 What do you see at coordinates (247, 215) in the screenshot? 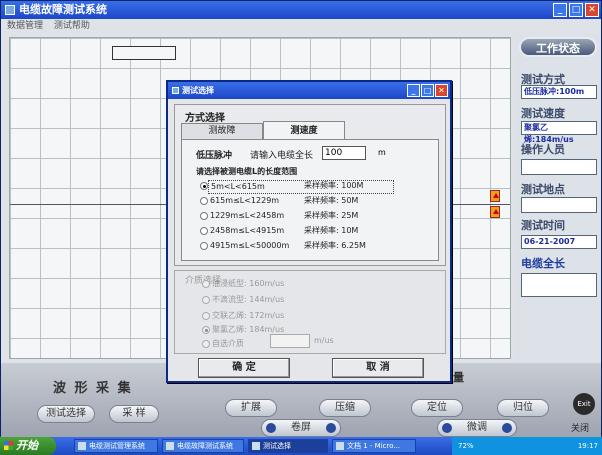
I see `range-text: 1229m≤L<2458m` at bounding box center [247, 215].